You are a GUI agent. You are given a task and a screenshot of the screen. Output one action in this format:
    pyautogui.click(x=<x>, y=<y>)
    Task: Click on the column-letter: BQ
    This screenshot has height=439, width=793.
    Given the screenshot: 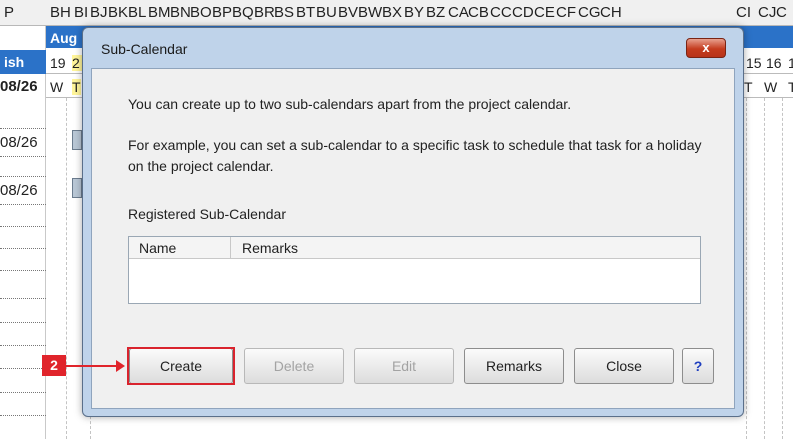 What is the action you would take?
    pyautogui.click(x=243, y=12)
    